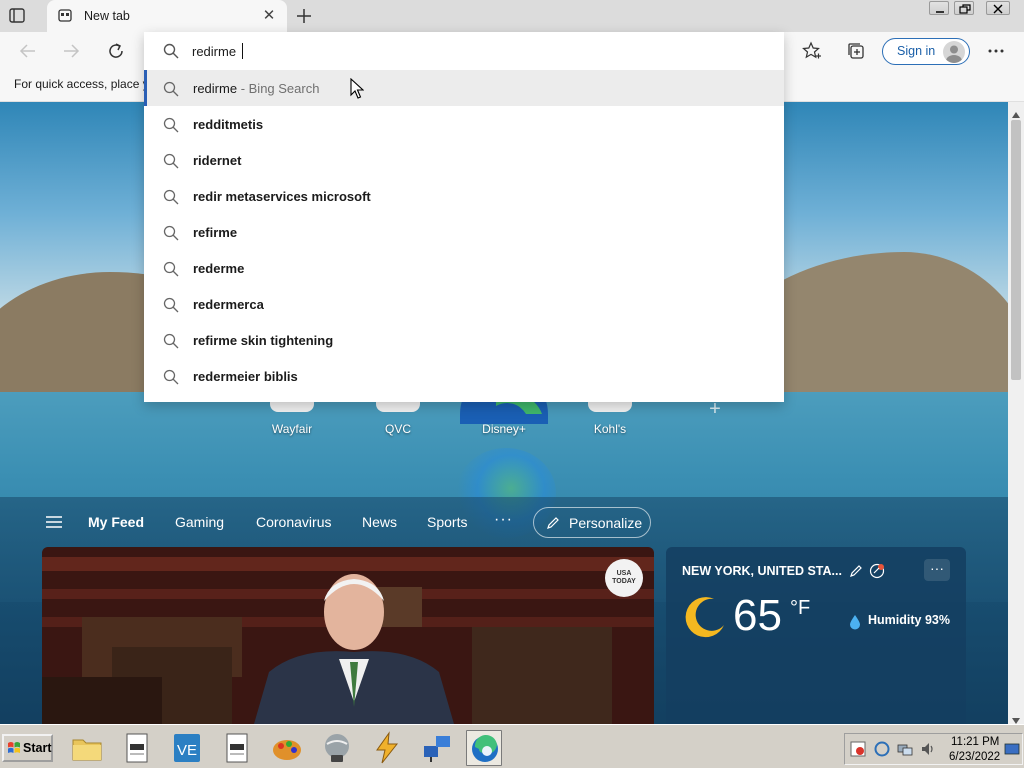 The height and width of the screenshot is (768, 1024). I want to click on windows-logo-icon, so click(14, 749).